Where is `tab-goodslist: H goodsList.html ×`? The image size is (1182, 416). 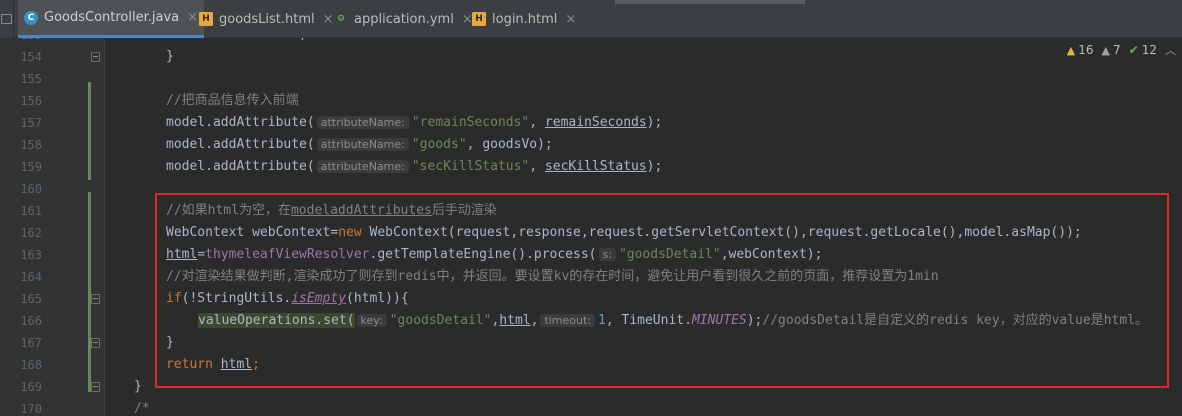 tab-goodslist: H goodsList.html × is located at coordinates (266, 19).